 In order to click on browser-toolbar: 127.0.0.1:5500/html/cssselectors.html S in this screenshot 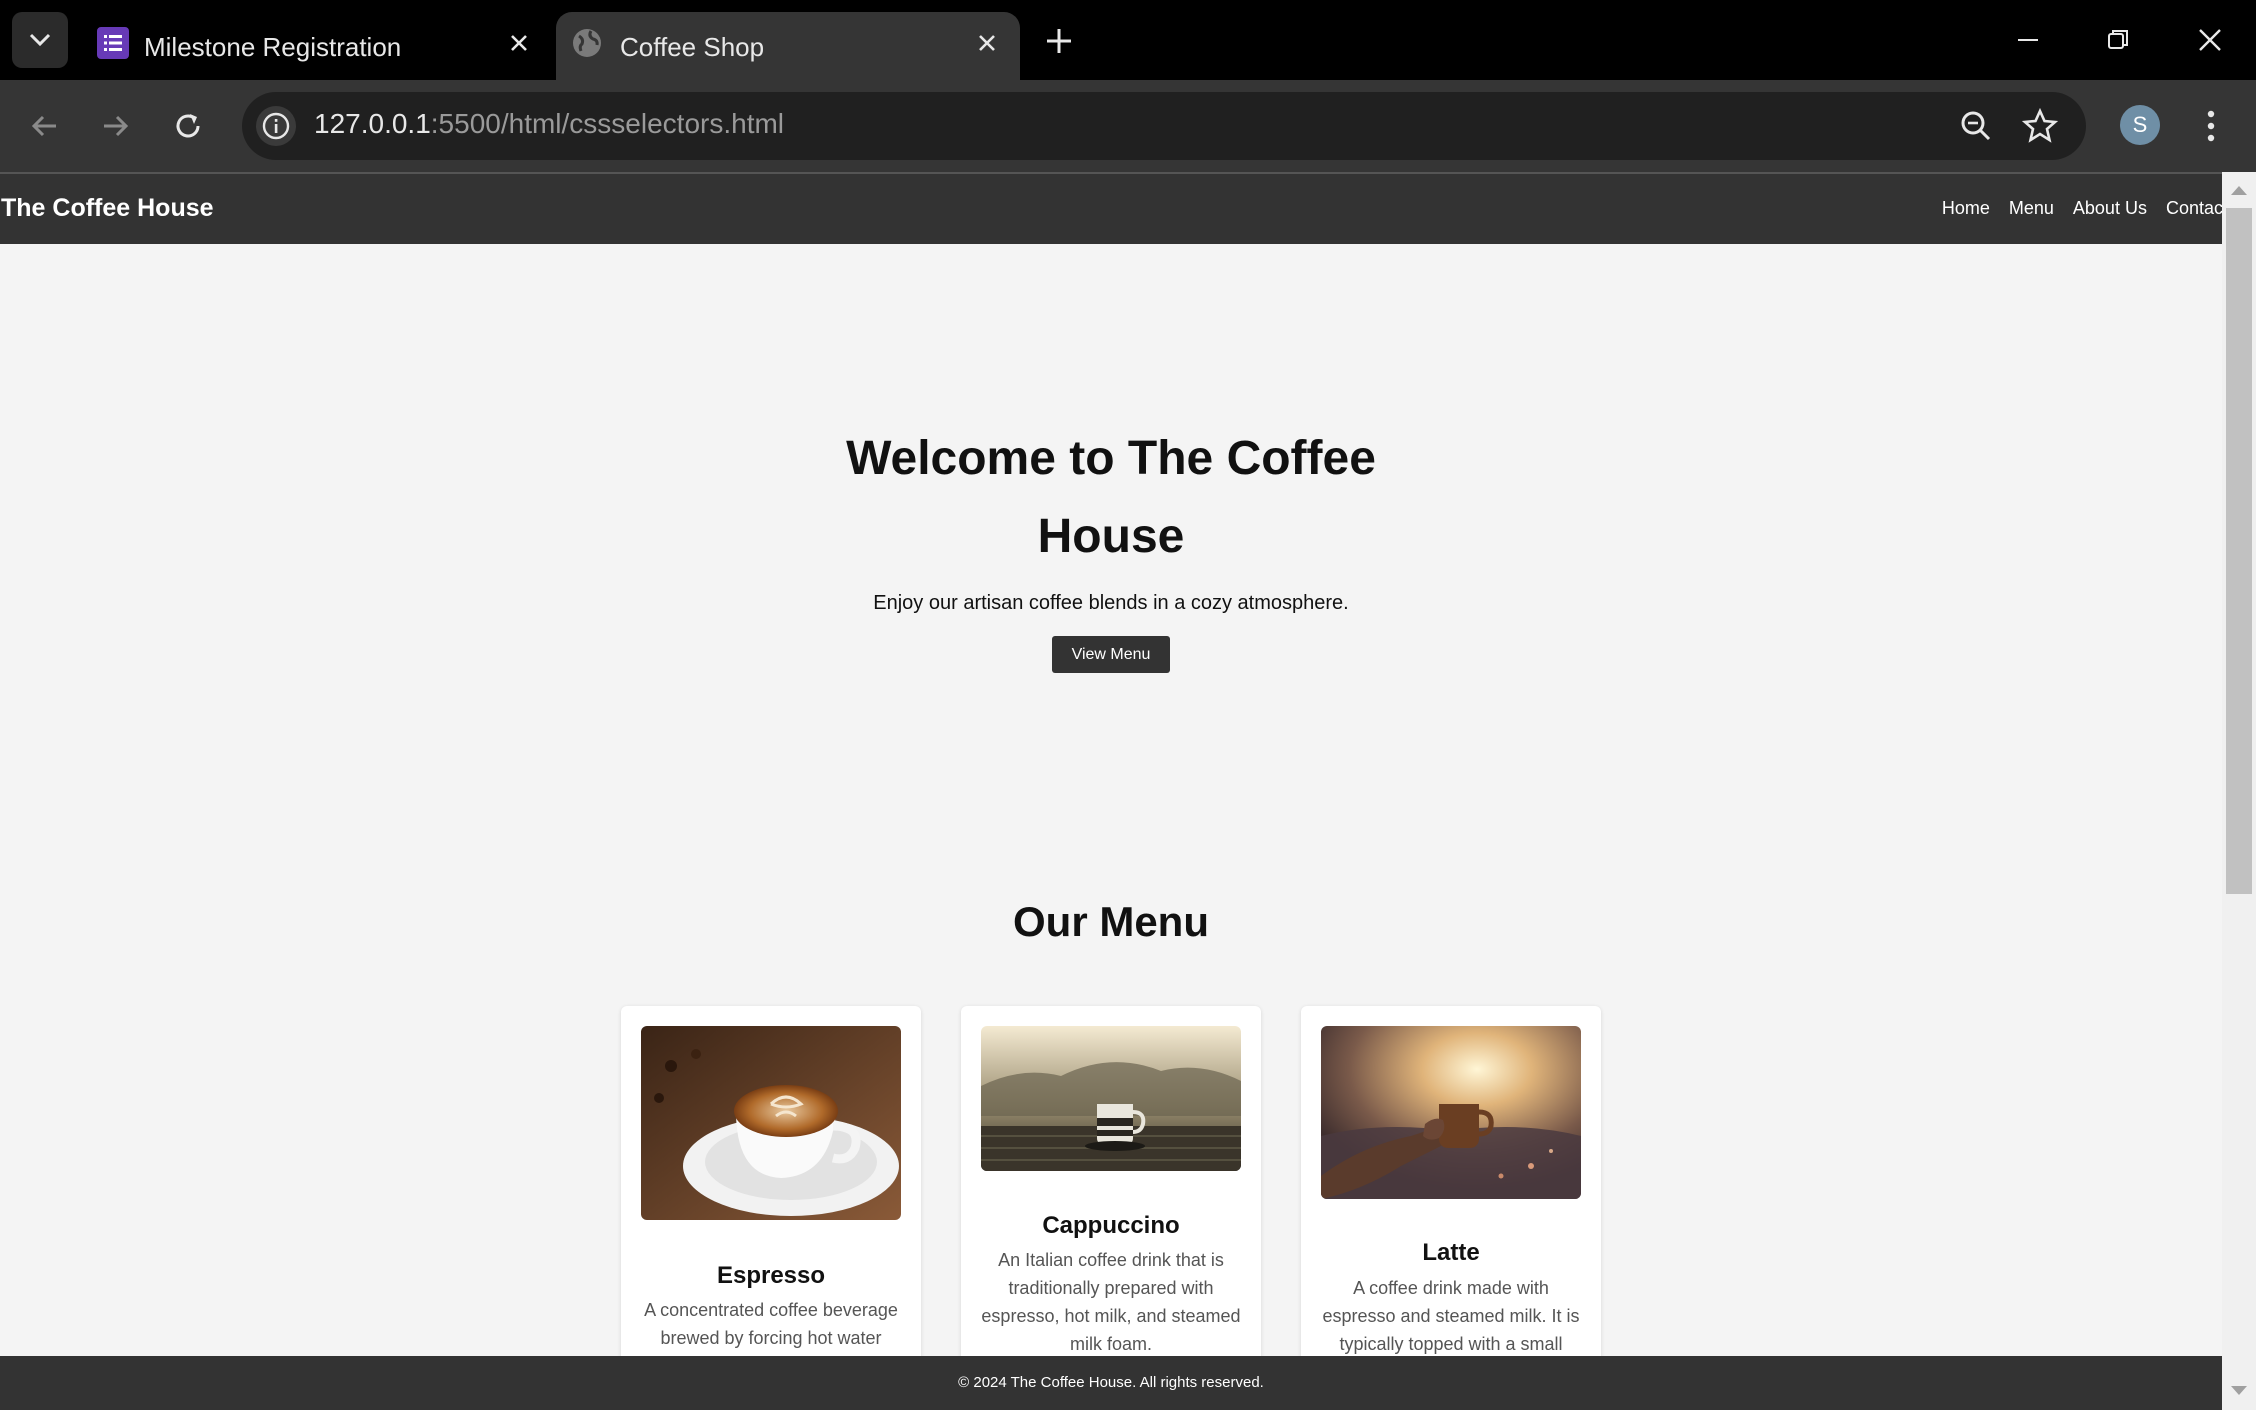, I will do `click(1128, 126)`.